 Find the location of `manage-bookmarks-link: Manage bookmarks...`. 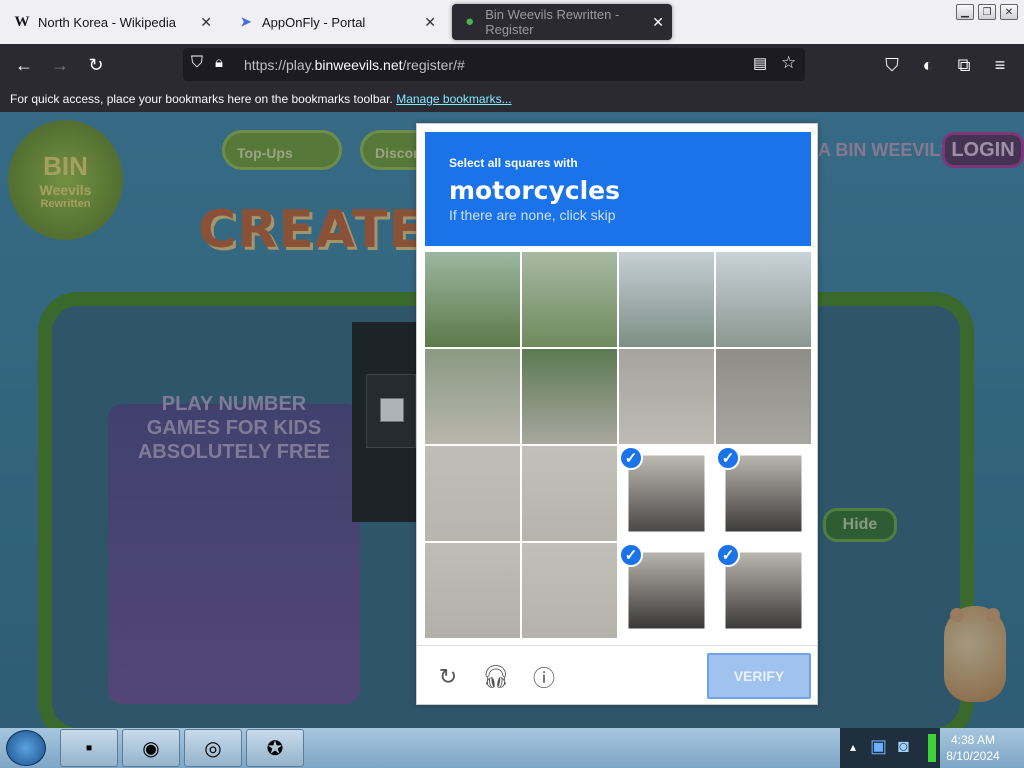

manage-bookmarks-link: Manage bookmarks... is located at coordinates (453, 99).